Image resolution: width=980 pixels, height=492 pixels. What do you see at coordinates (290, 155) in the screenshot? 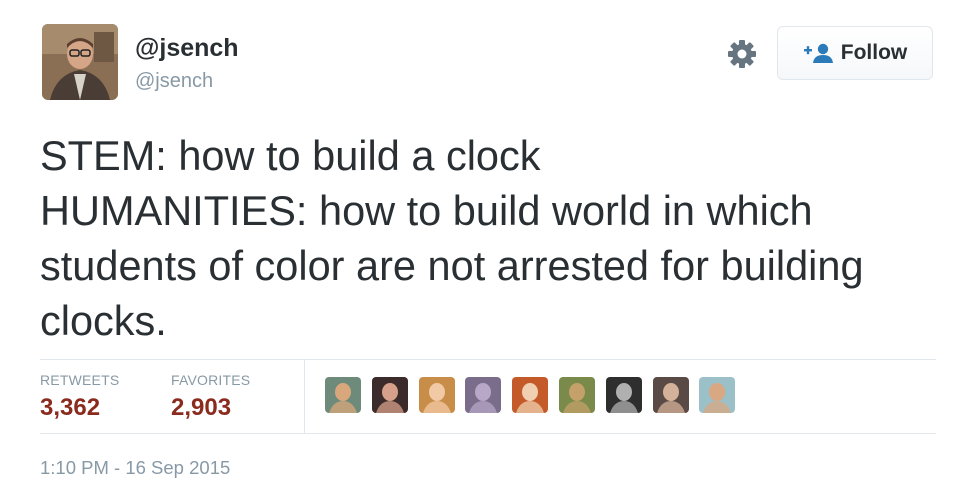
I see `tweet-line: STEM: how to build a clock` at bounding box center [290, 155].